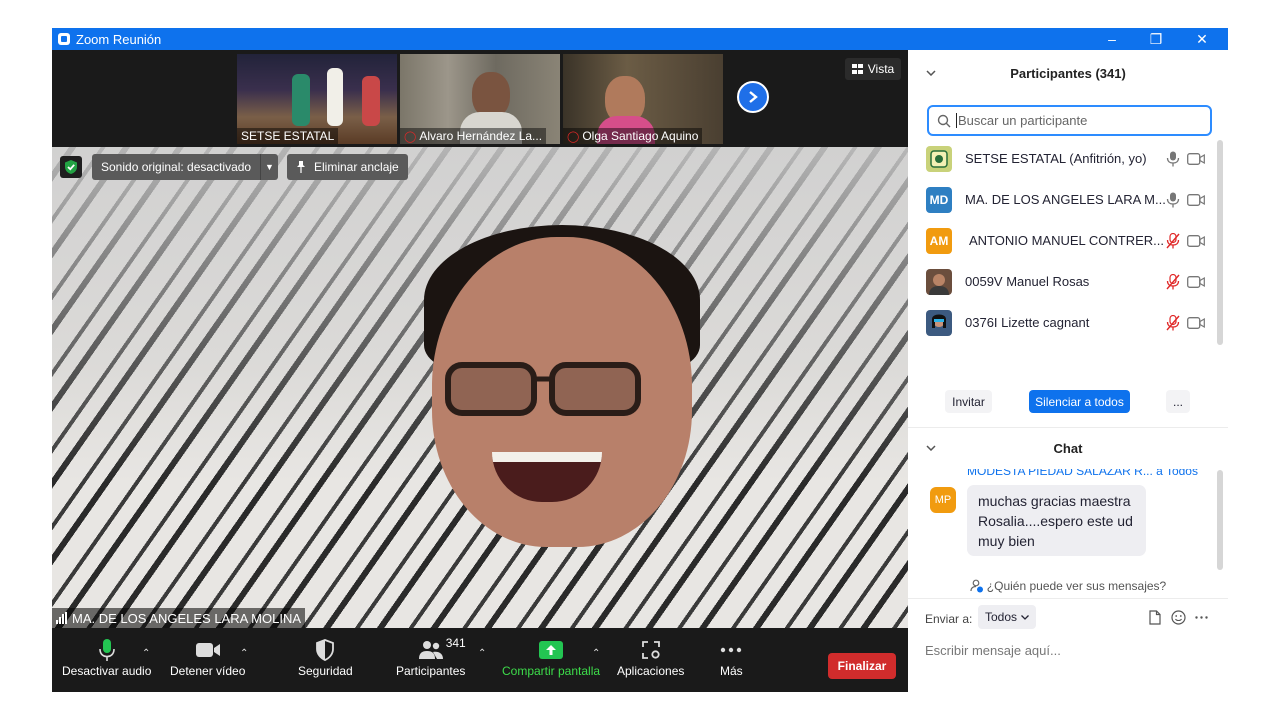 This screenshot has height=720, width=1280. I want to click on participants-scrollbar, so click(1220, 242).